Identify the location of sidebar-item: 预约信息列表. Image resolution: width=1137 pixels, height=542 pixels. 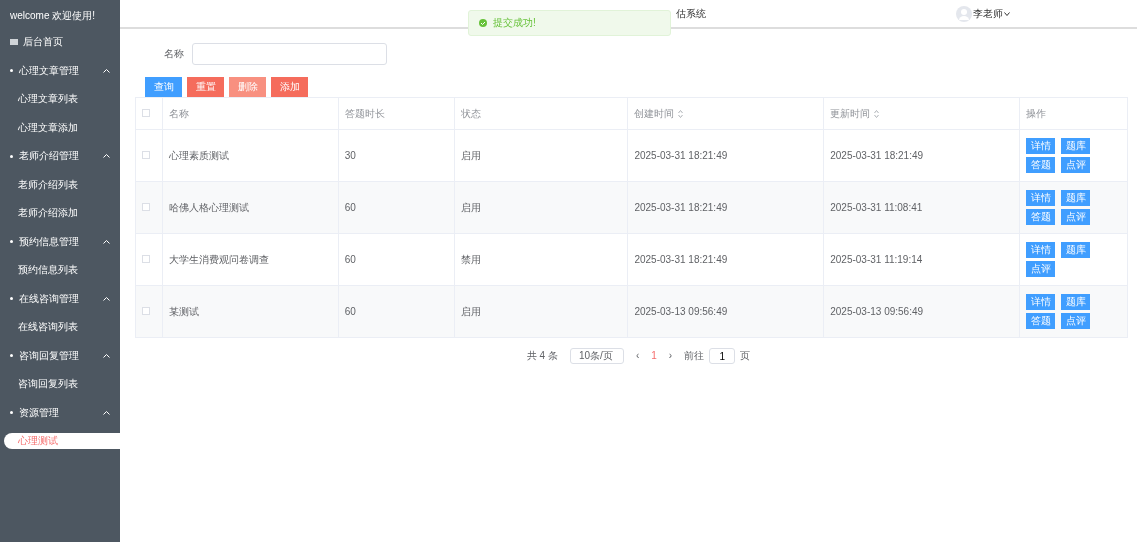
(60, 270).